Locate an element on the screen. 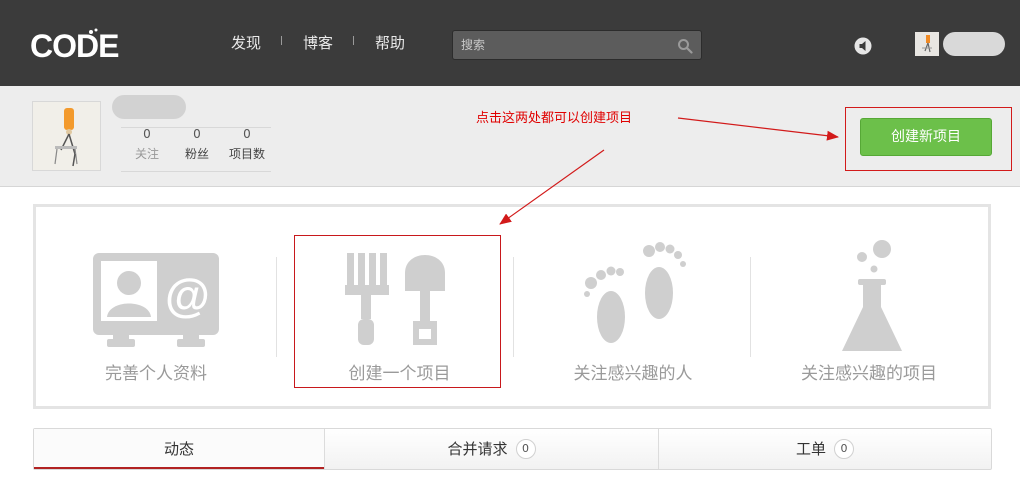 The image size is (1020, 482). guide-label: 关注感兴趣的人 is located at coordinates (633, 374).